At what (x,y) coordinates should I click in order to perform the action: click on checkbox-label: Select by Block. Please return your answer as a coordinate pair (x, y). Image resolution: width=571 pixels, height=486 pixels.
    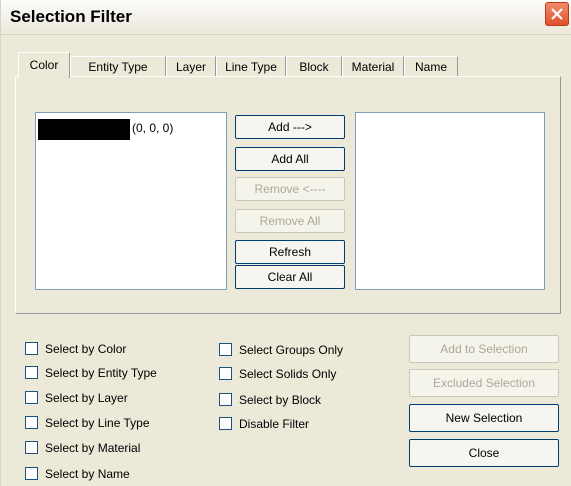
    Looking at the image, I should click on (280, 400).